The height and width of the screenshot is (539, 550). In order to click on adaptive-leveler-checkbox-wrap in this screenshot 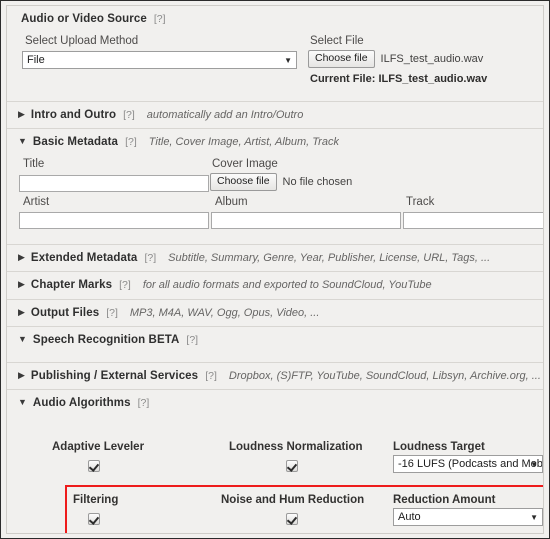, I will do `click(94, 467)`.